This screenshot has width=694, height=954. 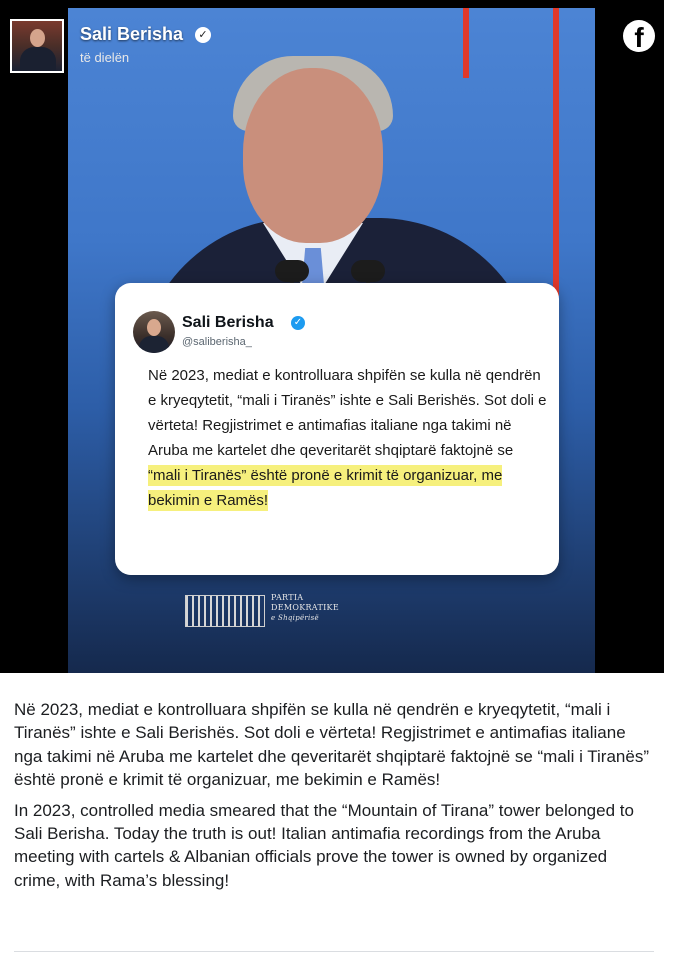 What do you see at coordinates (154, 332) in the screenshot?
I see `tweet-avatar` at bounding box center [154, 332].